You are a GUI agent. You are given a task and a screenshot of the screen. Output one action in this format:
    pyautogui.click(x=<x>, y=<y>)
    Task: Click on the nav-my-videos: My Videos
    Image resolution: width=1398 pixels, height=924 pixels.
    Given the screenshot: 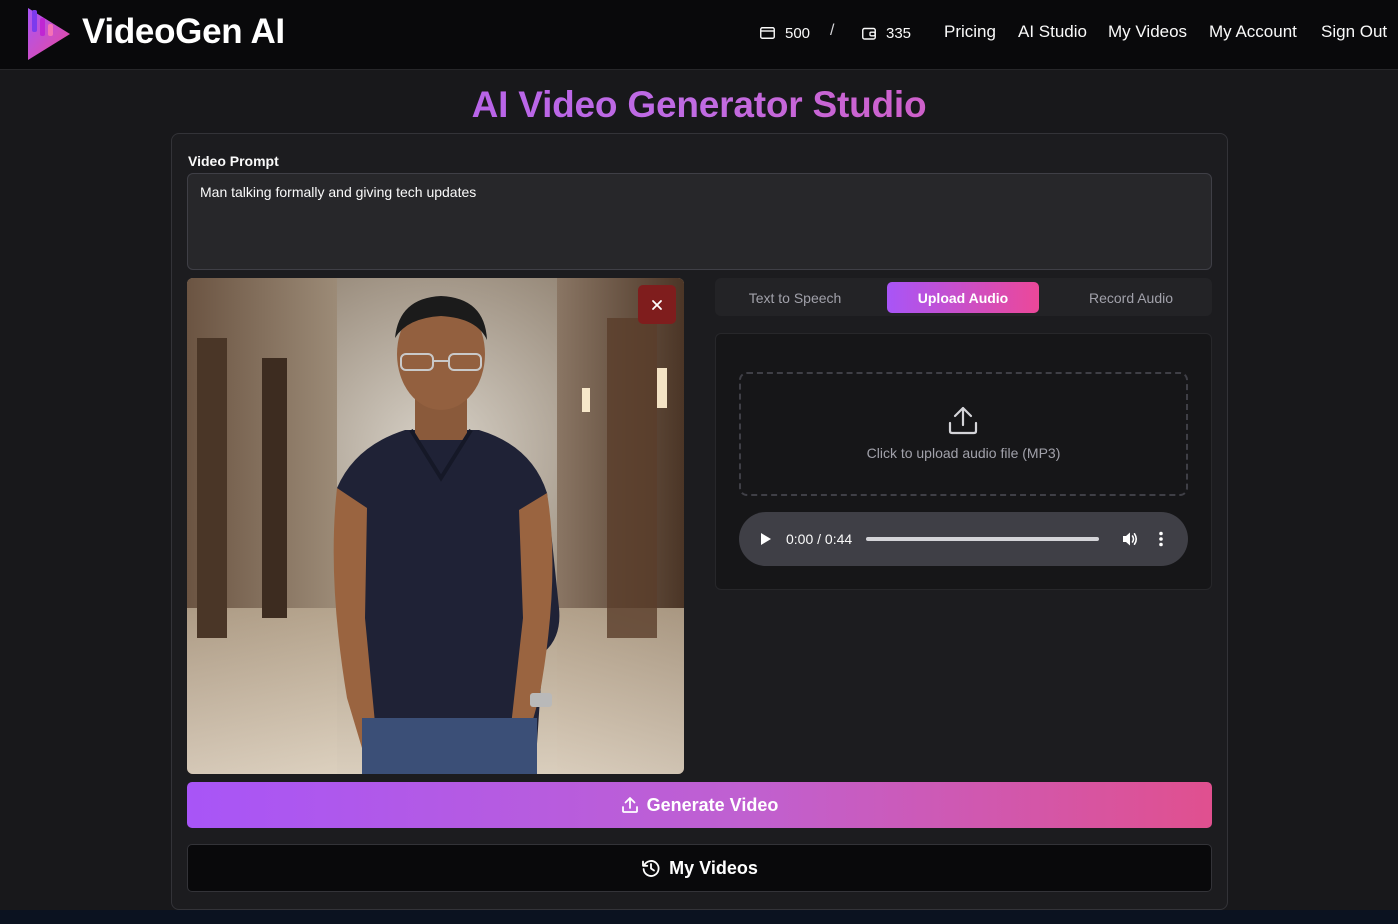 What is the action you would take?
    pyautogui.click(x=1147, y=32)
    